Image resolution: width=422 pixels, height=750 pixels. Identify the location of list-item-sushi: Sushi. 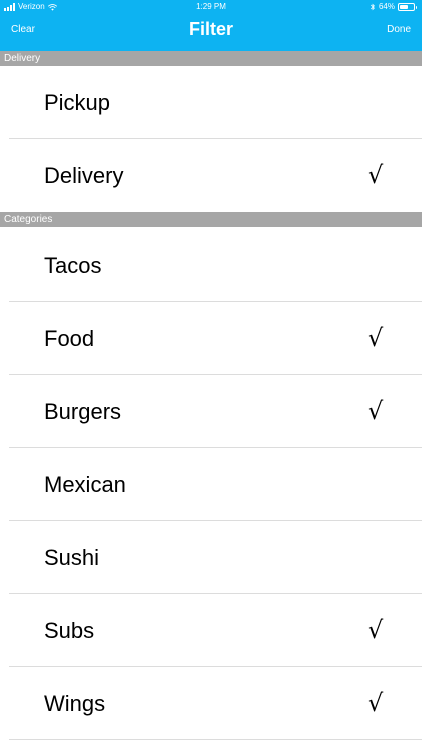
(211, 557).